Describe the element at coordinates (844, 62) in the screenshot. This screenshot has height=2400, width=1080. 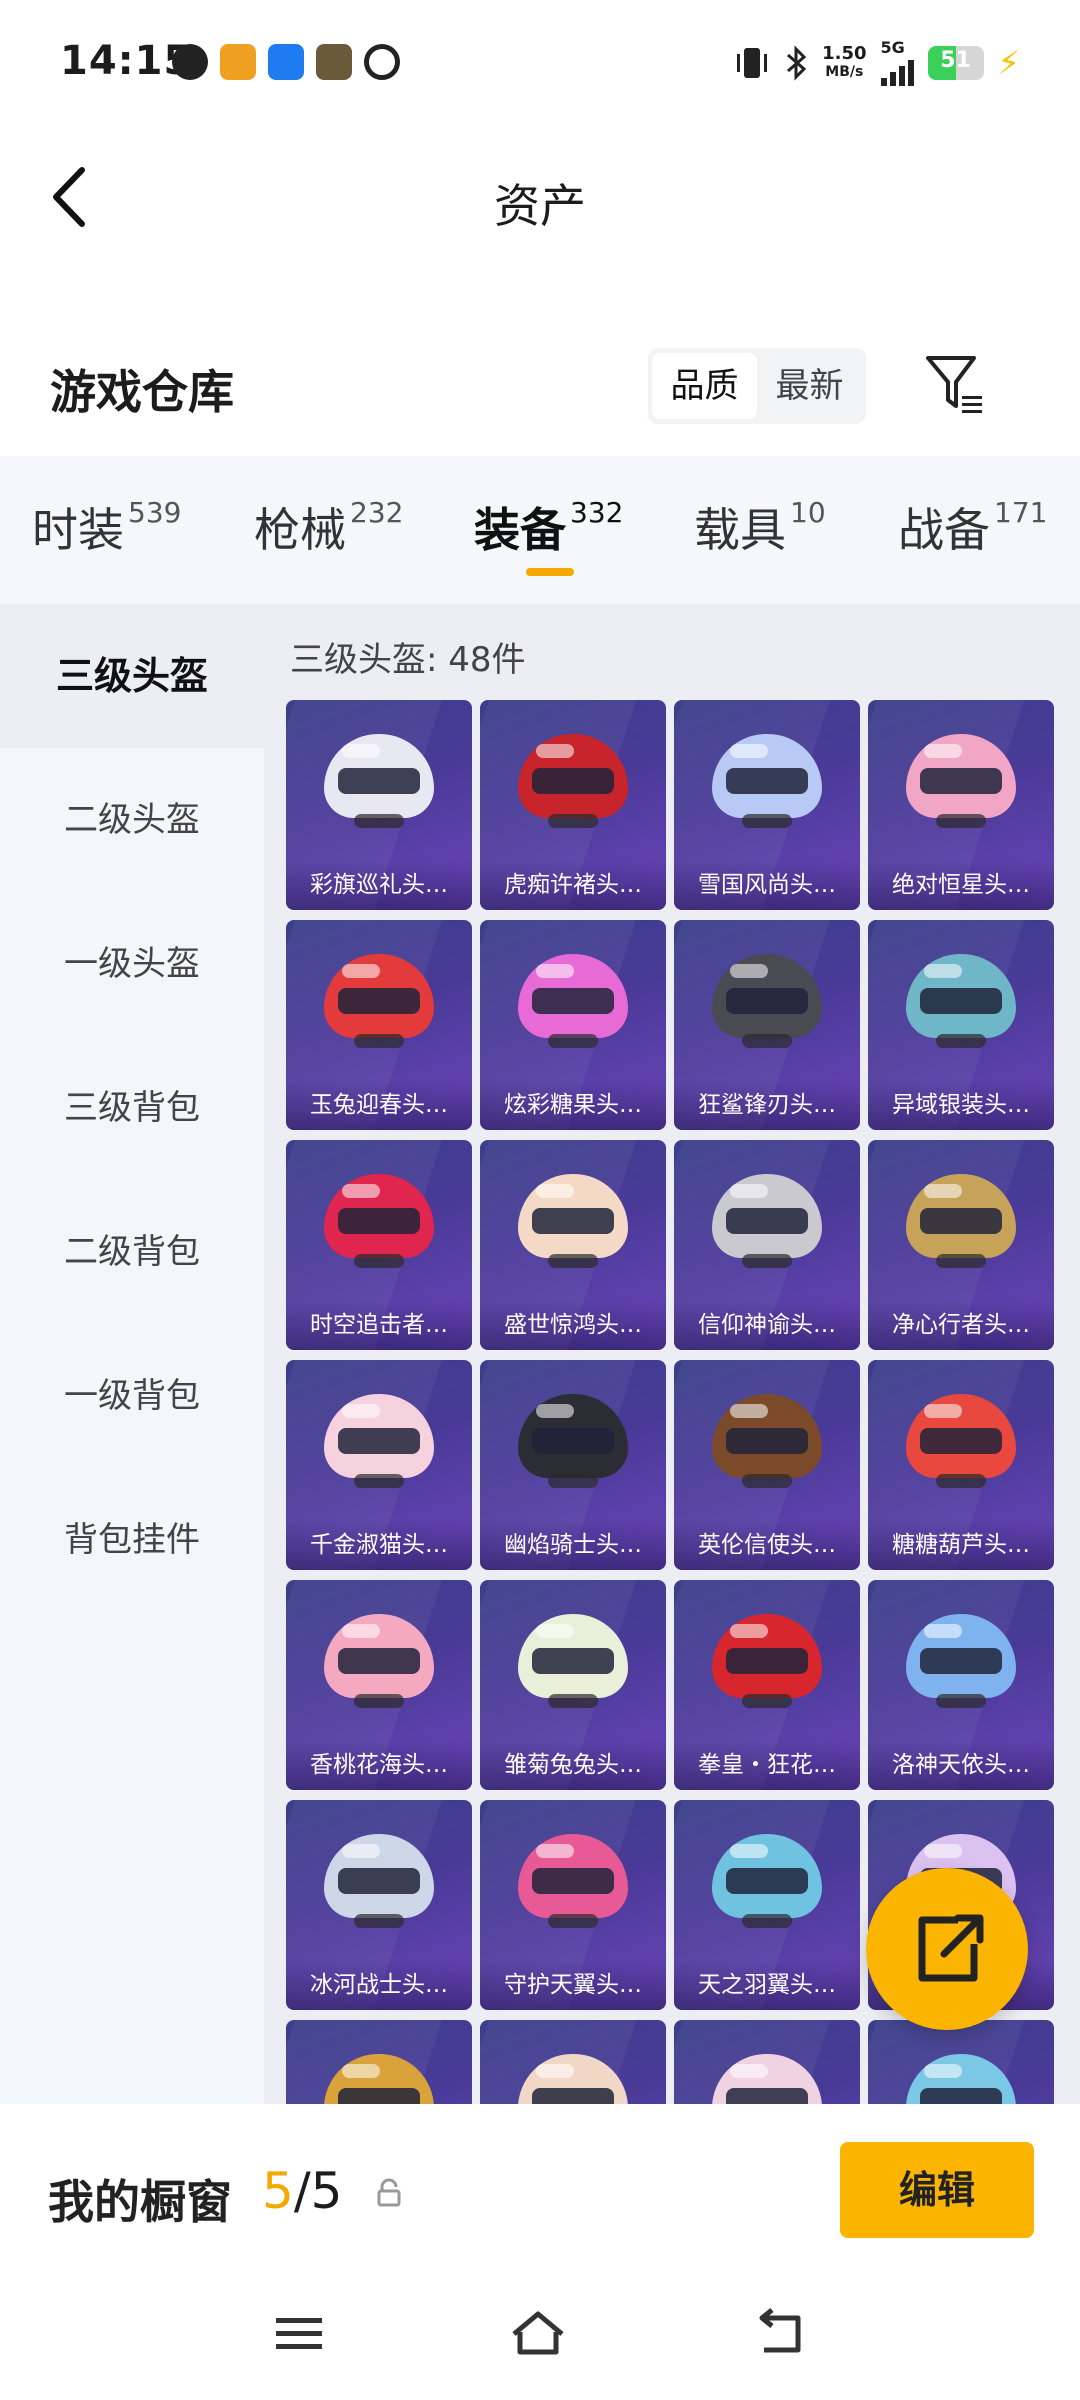
I see `network-speed: 1.50 MB/s` at that location.